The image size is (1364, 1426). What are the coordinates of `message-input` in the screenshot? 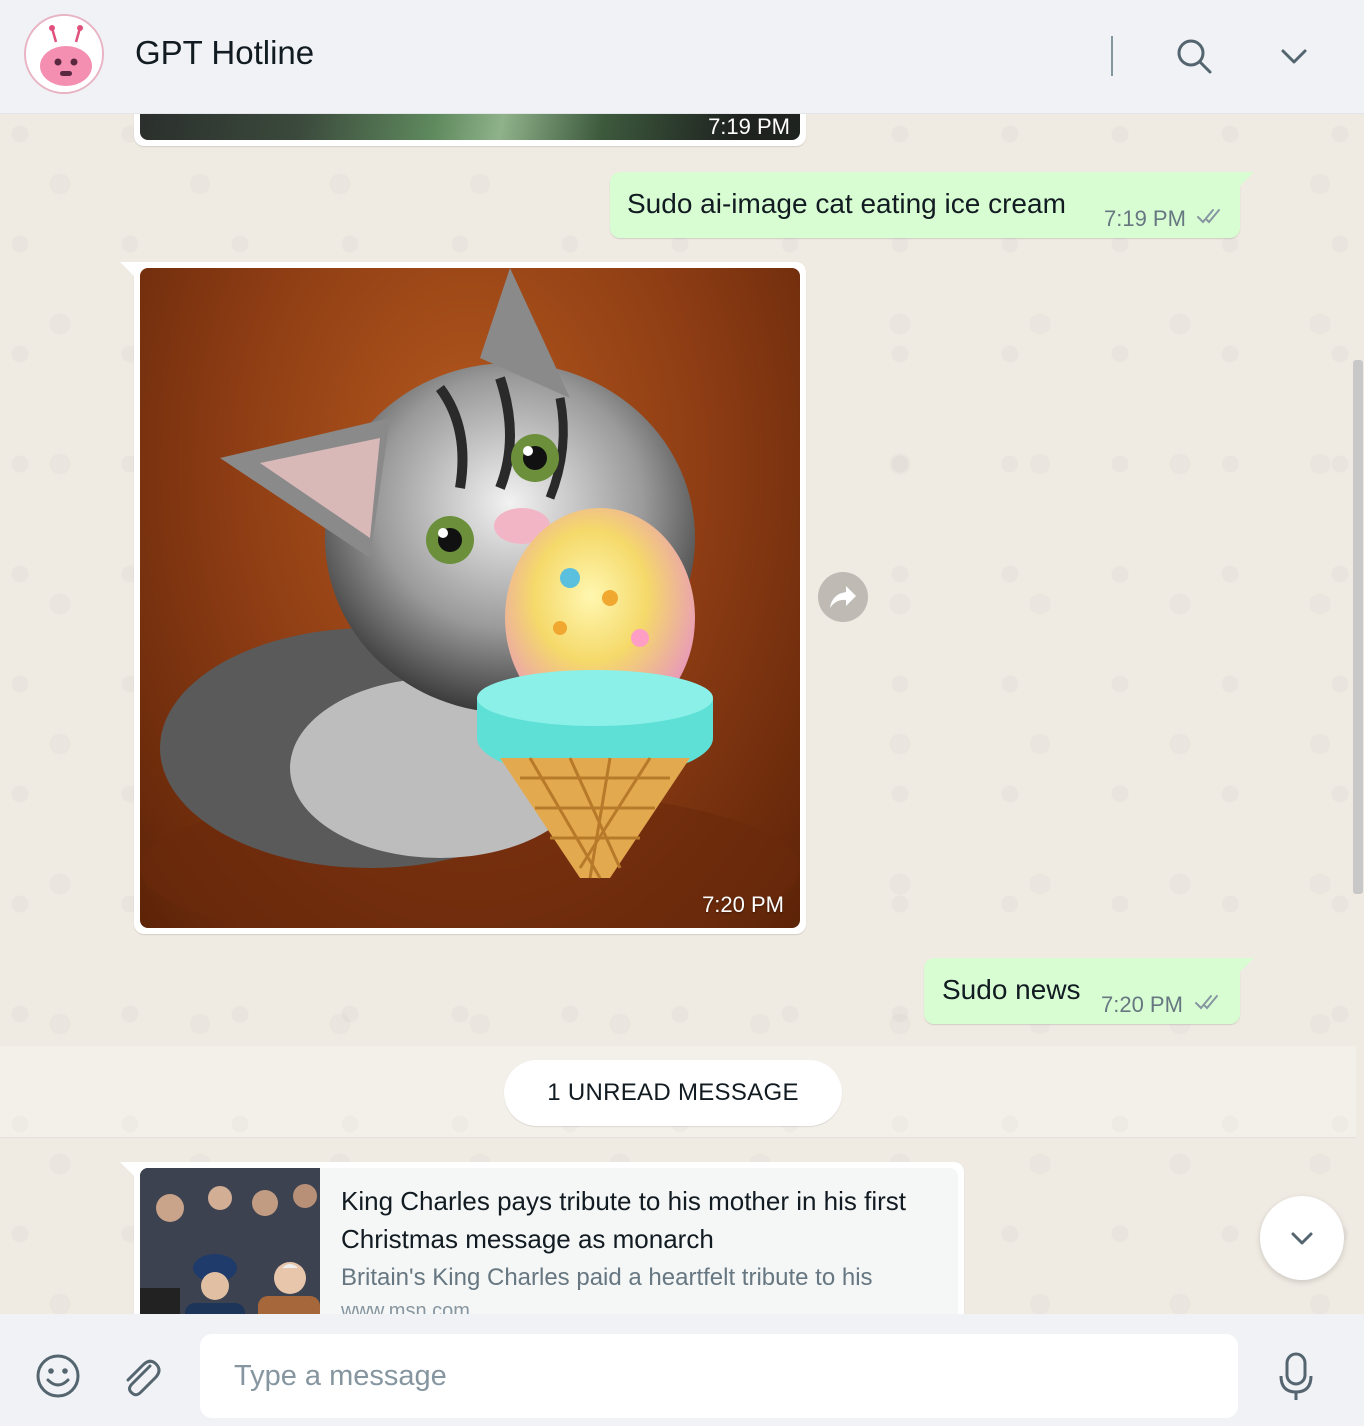 It's located at (719, 1376).